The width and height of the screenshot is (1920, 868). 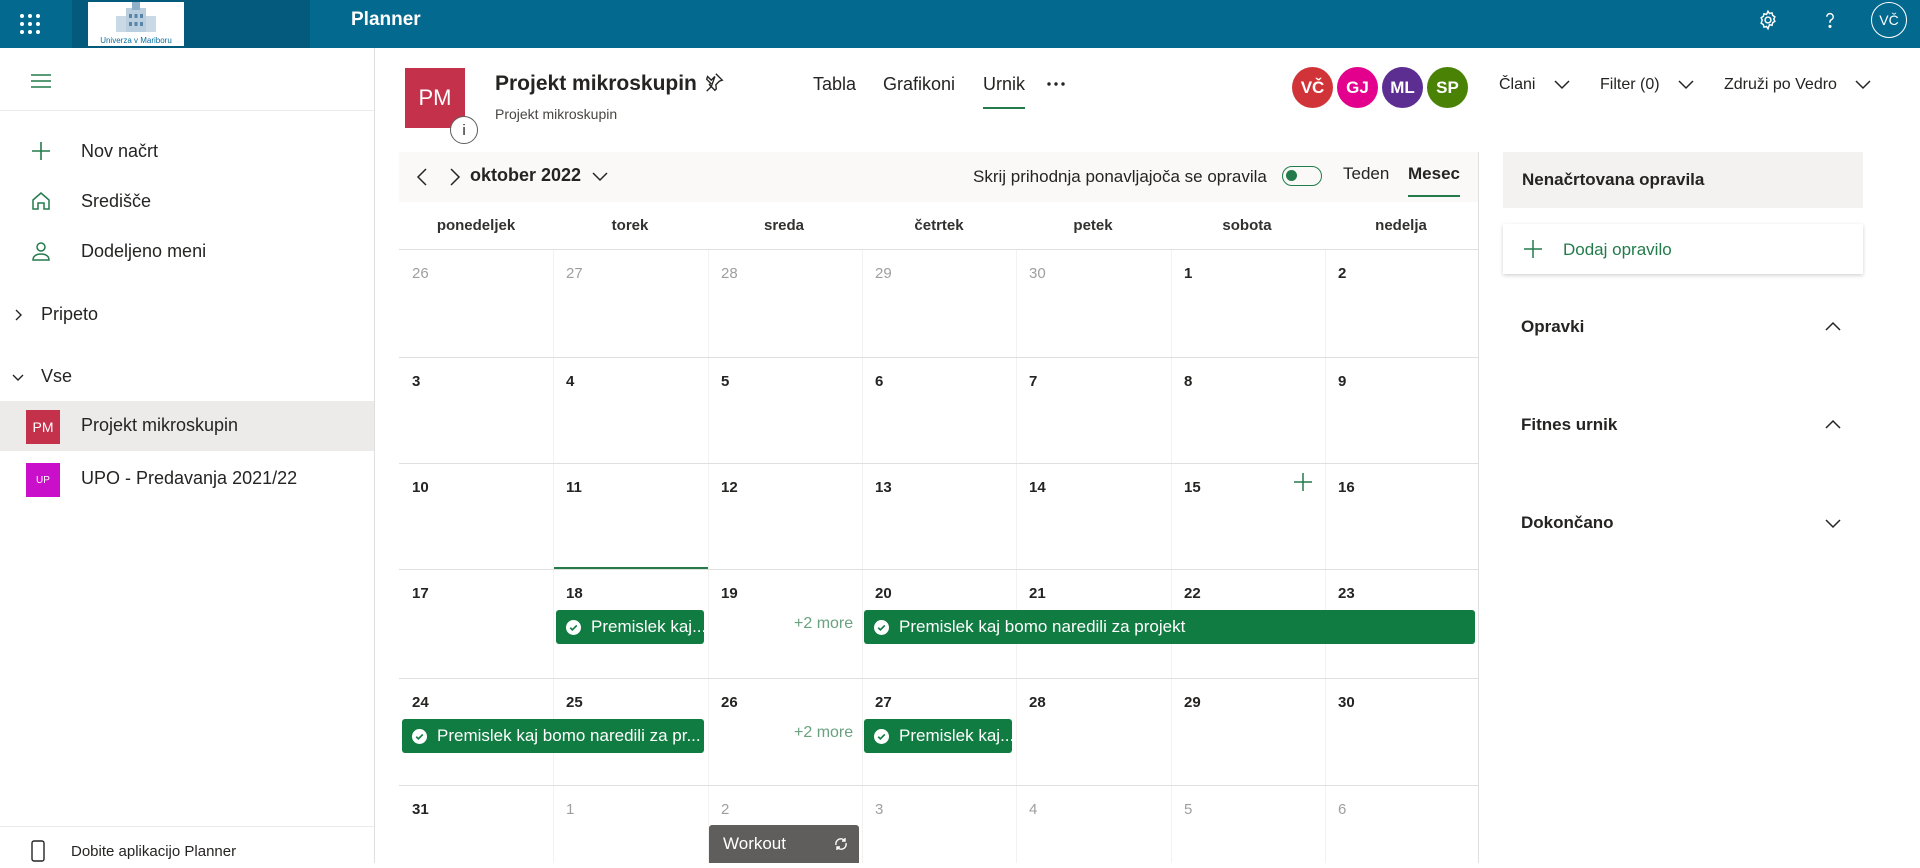 What do you see at coordinates (1630, 84) in the screenshot?
I see `filter-dropdown-label: Filter (0)` at bounding box center [1630, 84].